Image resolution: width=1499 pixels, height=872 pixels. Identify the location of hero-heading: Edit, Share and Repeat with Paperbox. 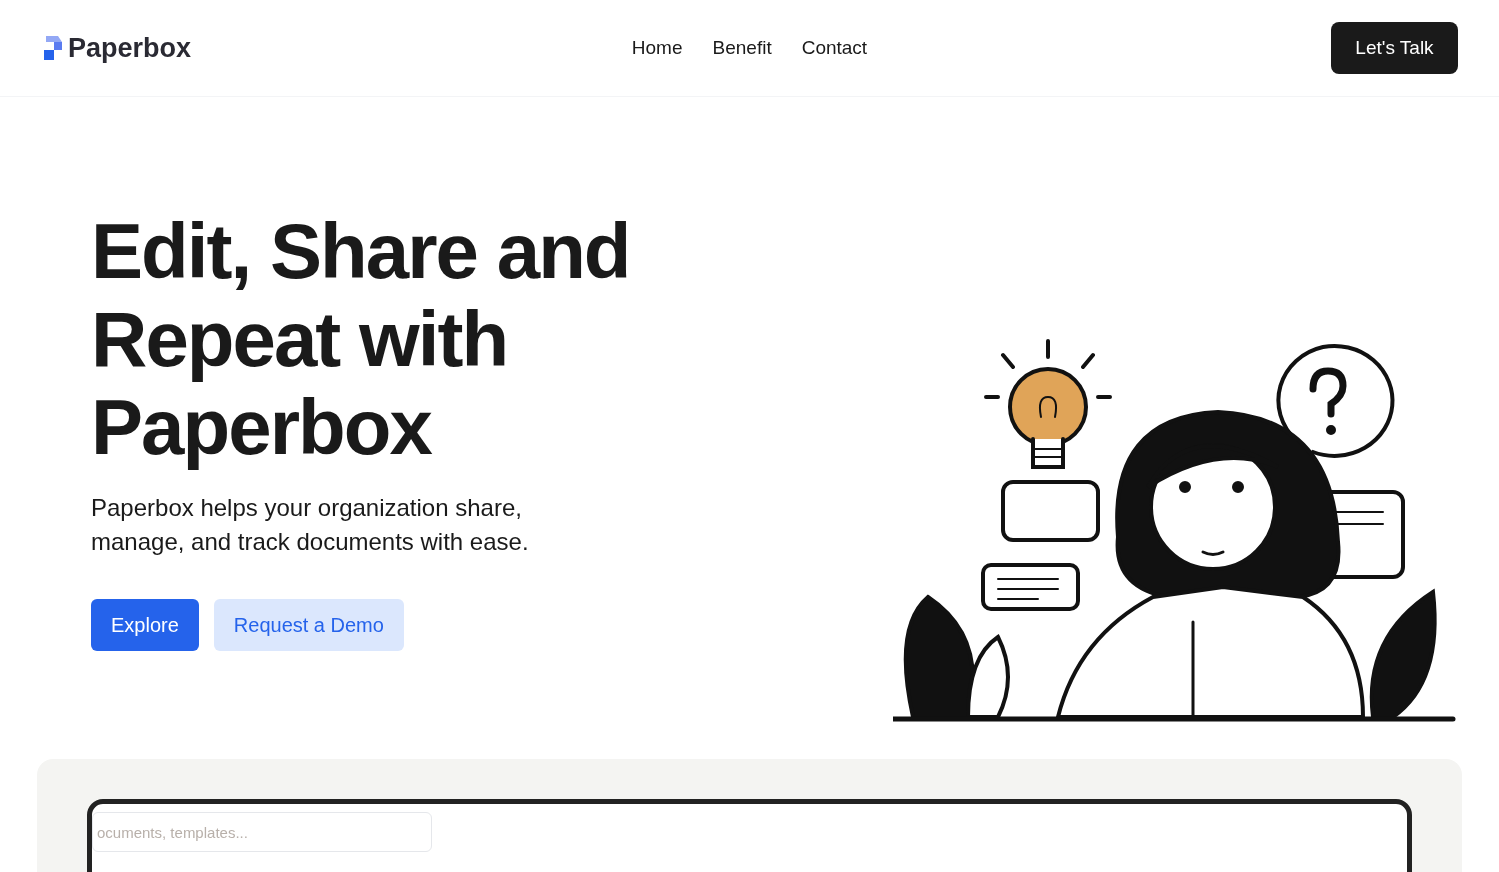
(361, 339).